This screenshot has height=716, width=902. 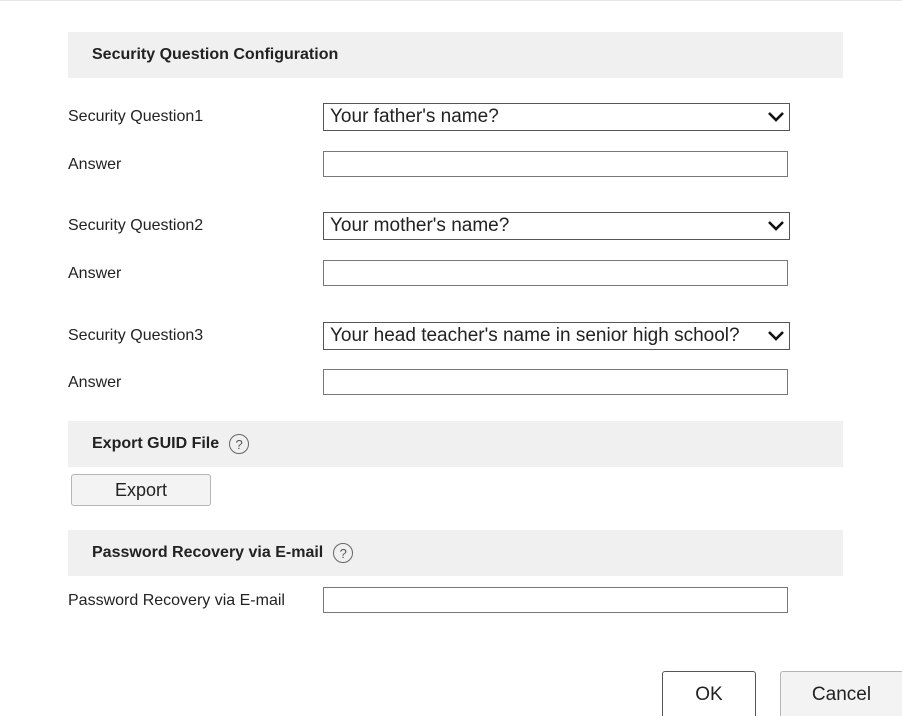 What do you see at coordinates (95, 382) in the screenshot?
I see `answer3-label: Answer` at bounding box center [95, 382].